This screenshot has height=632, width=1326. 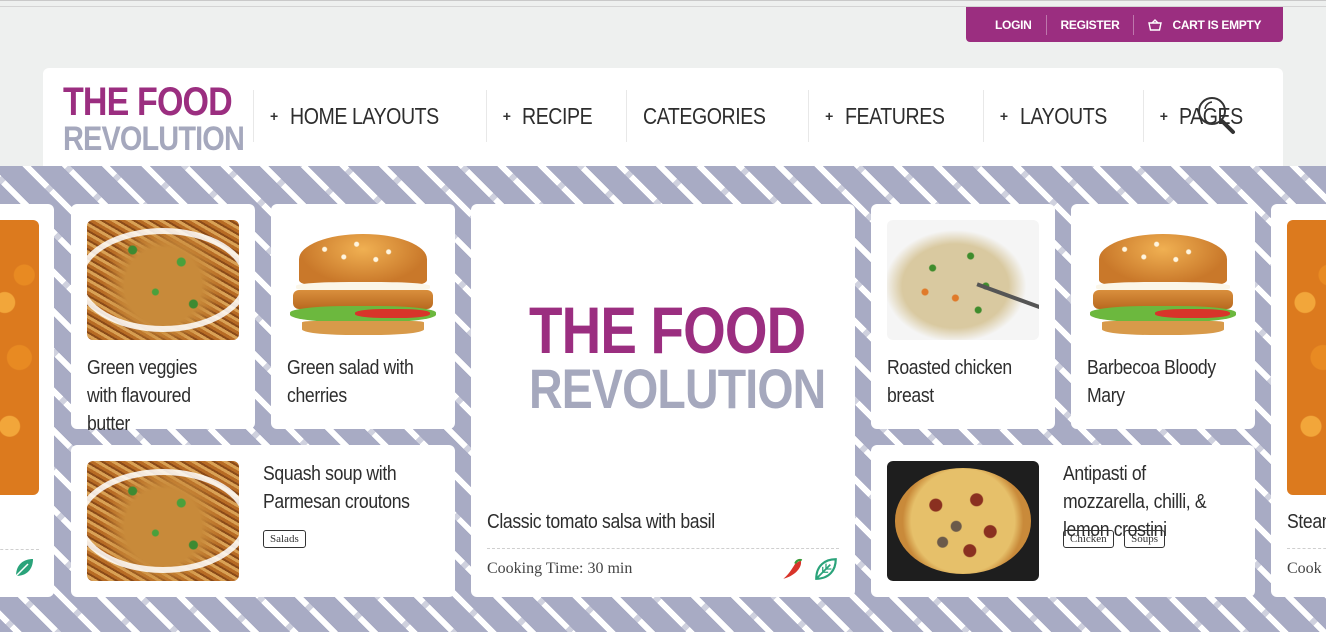 I want to click on login-link: LOGIN, so click(x=1006, y=25).